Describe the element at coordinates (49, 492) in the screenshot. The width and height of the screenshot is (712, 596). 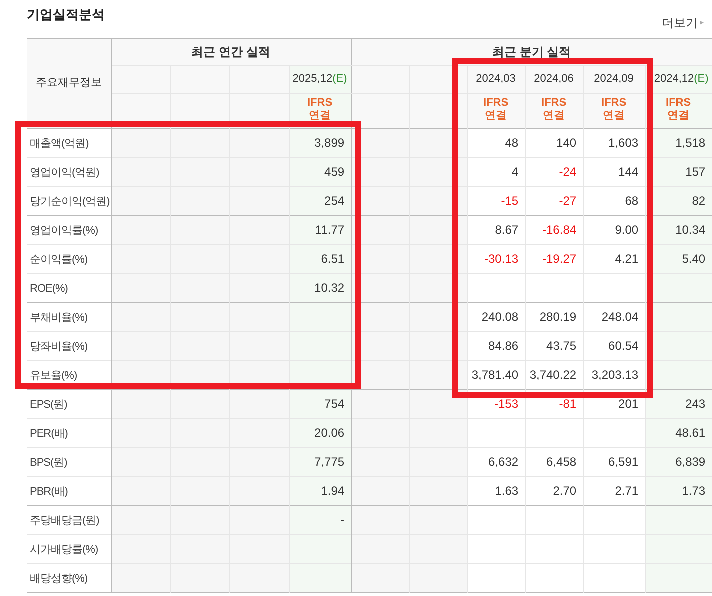
I see `row-label: PBR(배)` at that location.